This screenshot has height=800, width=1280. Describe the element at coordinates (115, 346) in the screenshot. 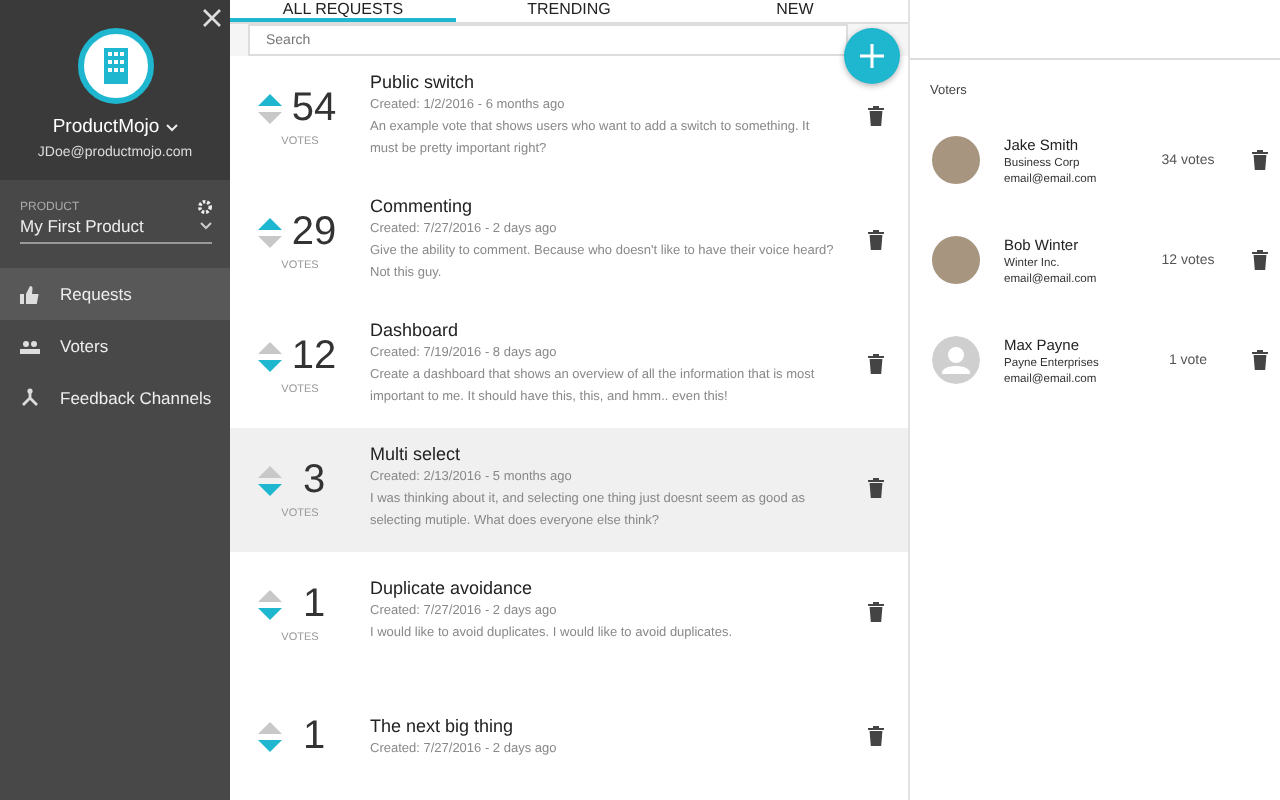

I see `nav-item: Voters` at that location.